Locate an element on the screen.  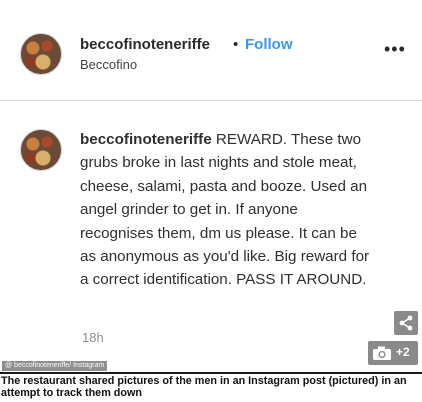
gallery-count: +2 is located at coordinates (403, 352).